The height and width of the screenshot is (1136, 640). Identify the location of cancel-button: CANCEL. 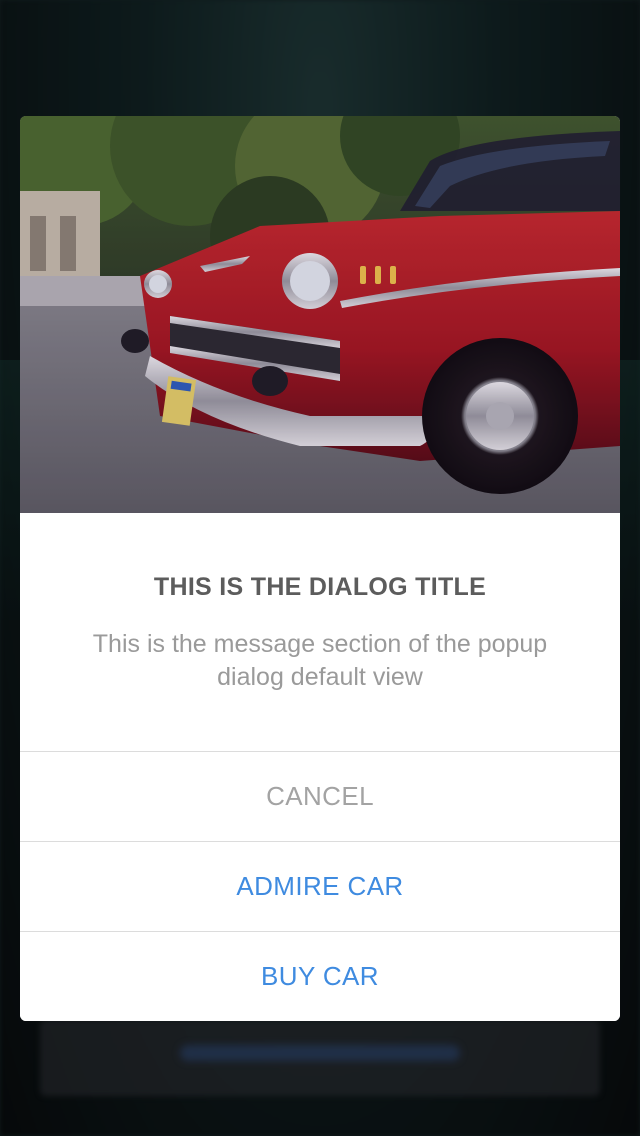
(320, 796).